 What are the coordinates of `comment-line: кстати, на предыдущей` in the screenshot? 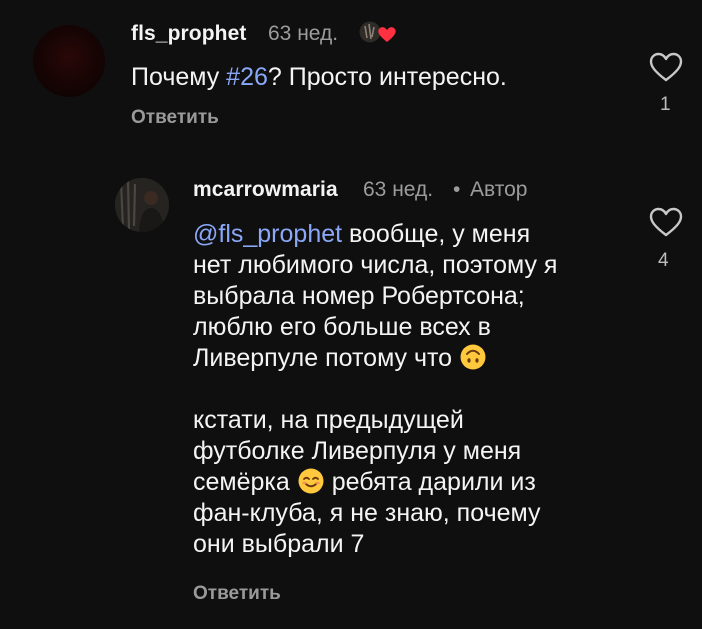 It's located at (328, 420).